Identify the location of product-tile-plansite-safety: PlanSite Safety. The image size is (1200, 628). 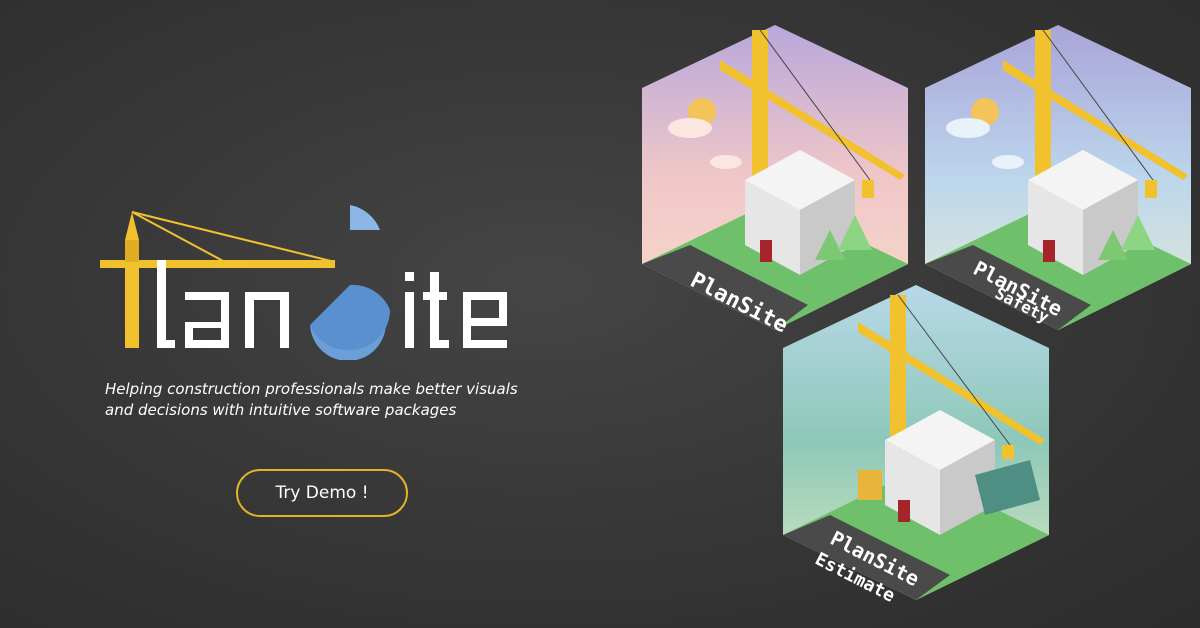
(1058, 177).